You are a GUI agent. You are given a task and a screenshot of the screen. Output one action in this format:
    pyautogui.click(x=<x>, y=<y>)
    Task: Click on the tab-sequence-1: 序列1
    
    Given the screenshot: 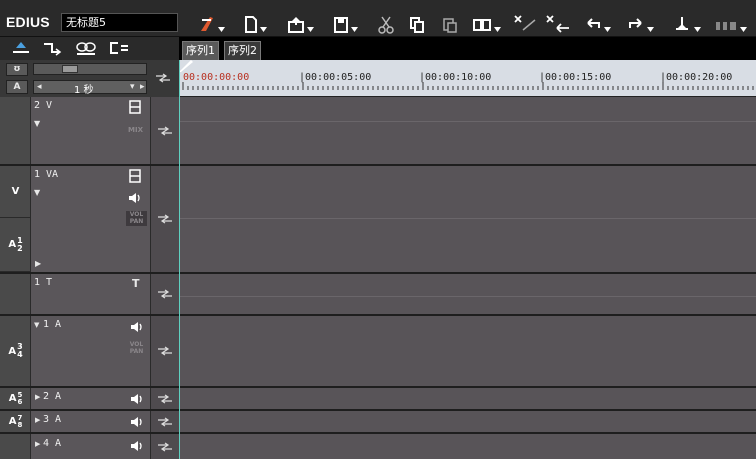 What is the action you would take?
    pyautogui.click(x=200, y=50)
    